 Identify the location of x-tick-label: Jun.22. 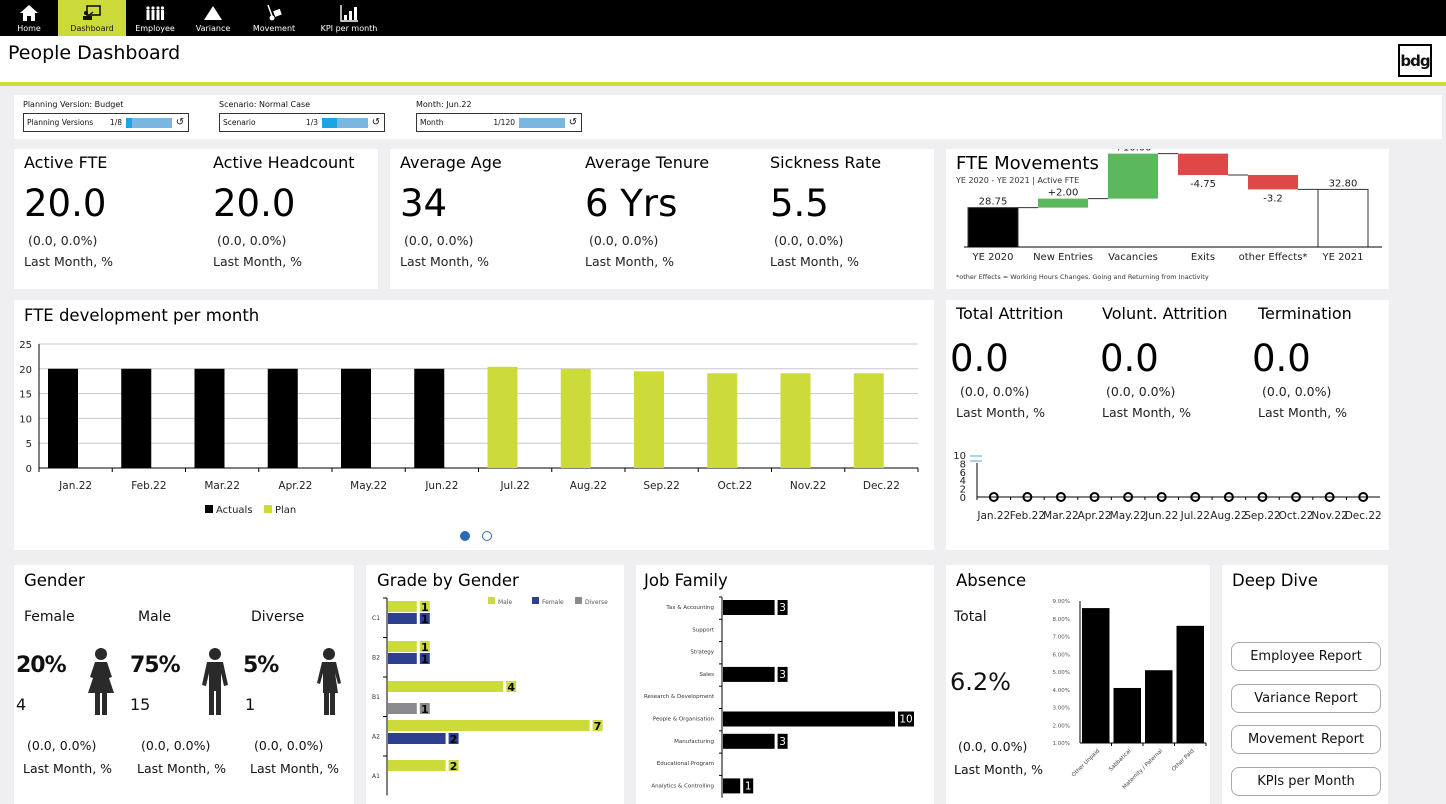
(441, 486).